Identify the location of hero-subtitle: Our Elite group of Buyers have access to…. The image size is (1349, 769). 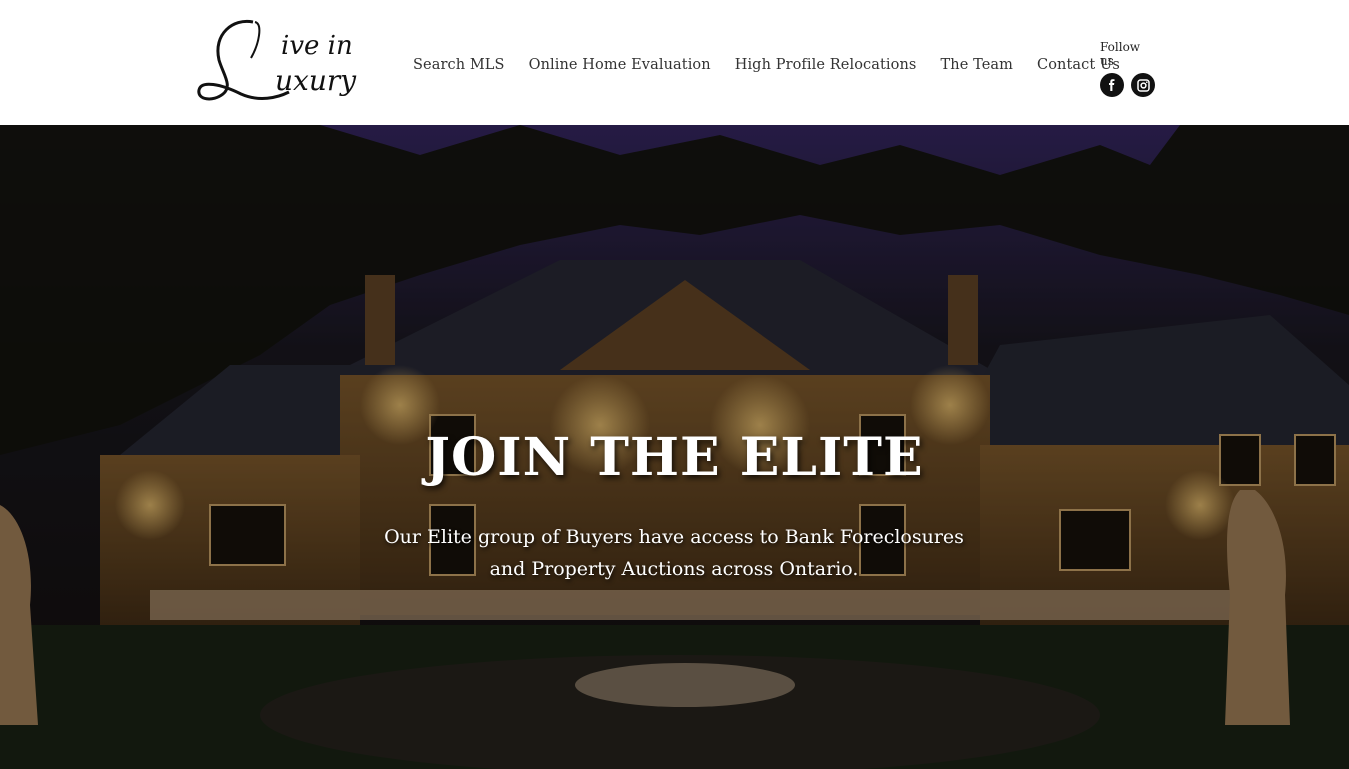
(674, 553).